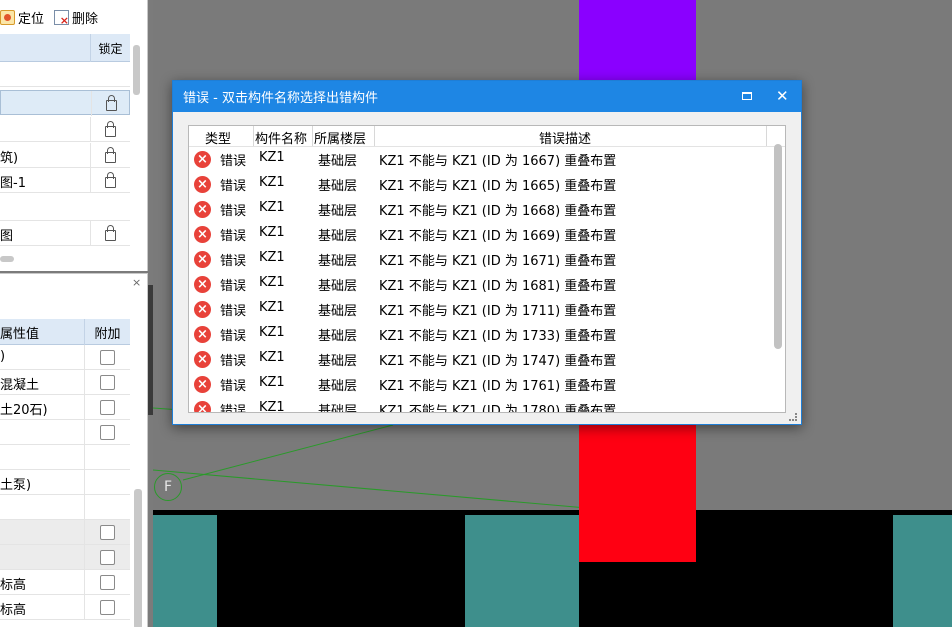  I want to click on error-row: × 错误 KZ1 基础层 KZ1 不能与 KZ1 (ID 为 1665) 重叠布置, so click(479, 184).